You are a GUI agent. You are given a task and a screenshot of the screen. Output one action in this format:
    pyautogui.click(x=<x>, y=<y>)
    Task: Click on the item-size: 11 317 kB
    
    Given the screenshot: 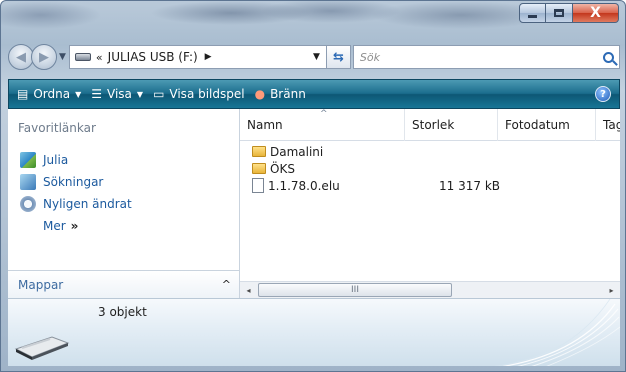 What is the action you would take?
    pyautogui.click(x=469, y=185)
    